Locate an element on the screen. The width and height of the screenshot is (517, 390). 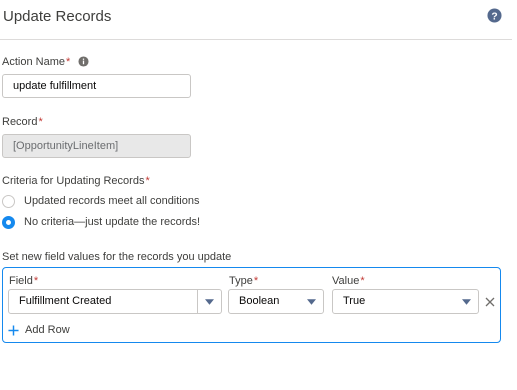
question-circle-icon: ? is located at coordinates (494, 15).